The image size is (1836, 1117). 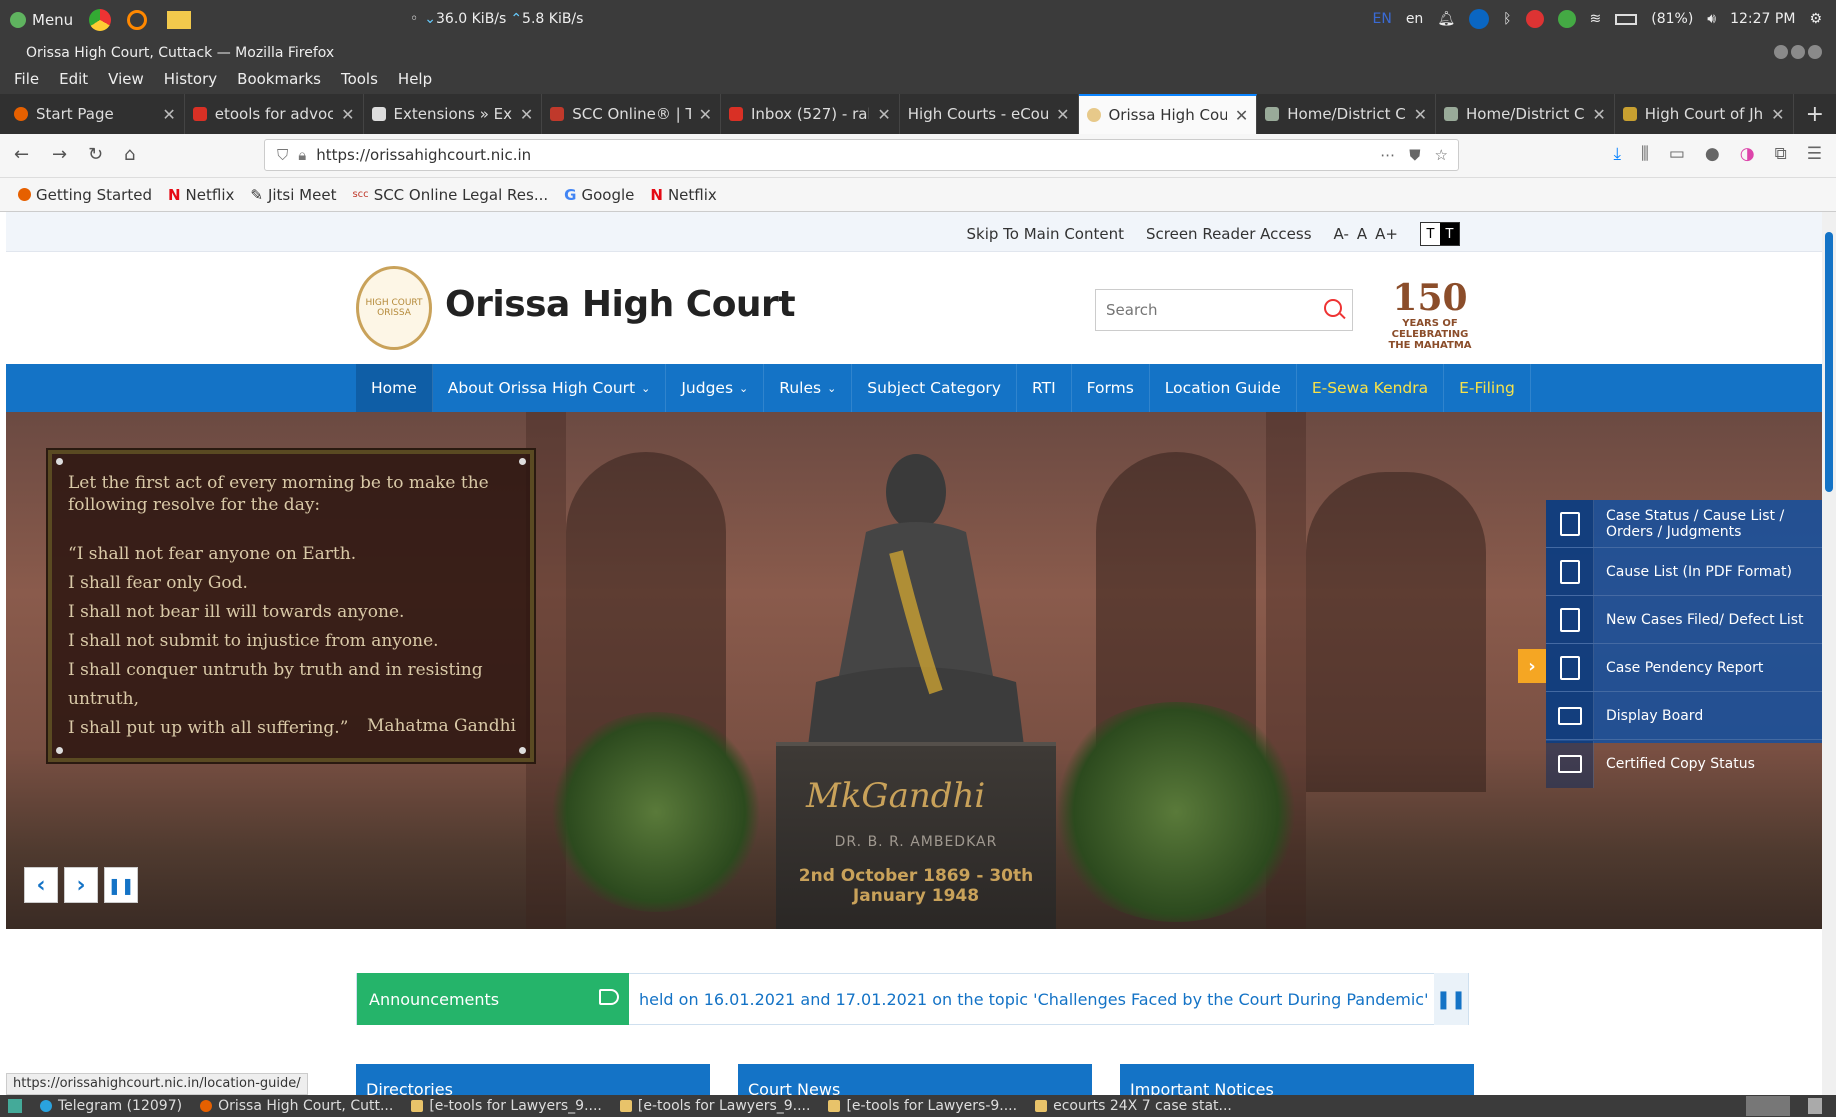 I want to click on nav-about: About Orissa High Court ⌄, so click(x=550, y=388).